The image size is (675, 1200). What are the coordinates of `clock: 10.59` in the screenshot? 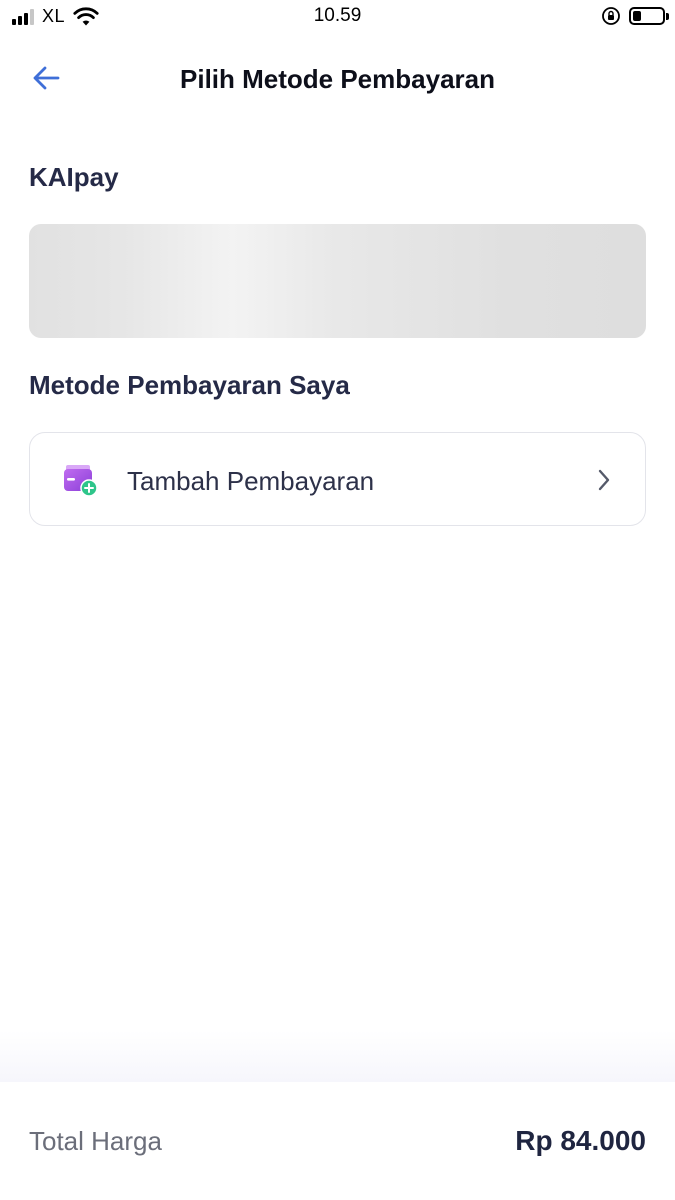 It's located at (337, 15).